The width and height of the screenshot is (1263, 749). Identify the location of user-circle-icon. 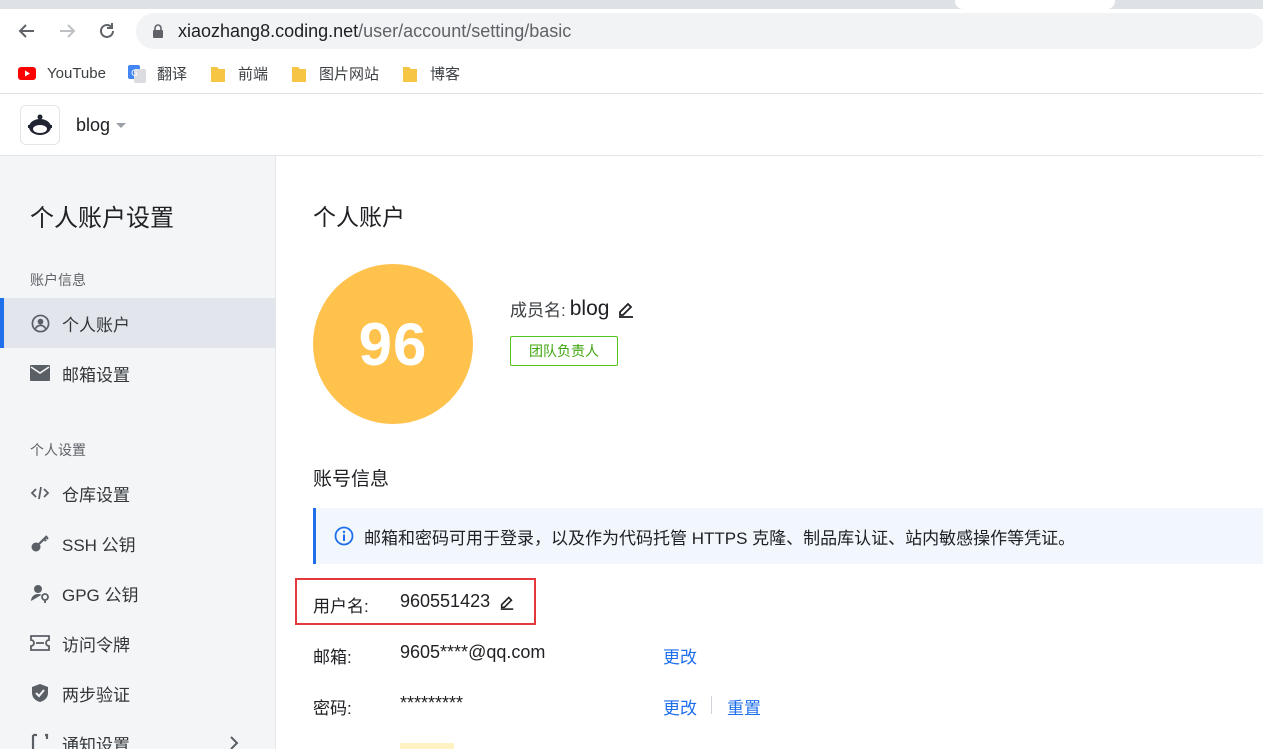
(40, 323).